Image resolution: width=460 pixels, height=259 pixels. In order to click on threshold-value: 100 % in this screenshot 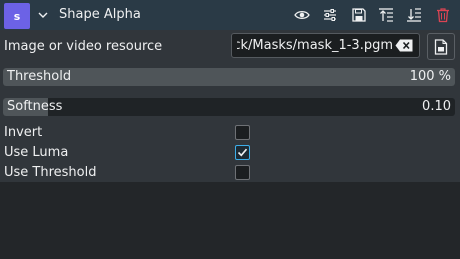, I will do `click(430, 76)`.